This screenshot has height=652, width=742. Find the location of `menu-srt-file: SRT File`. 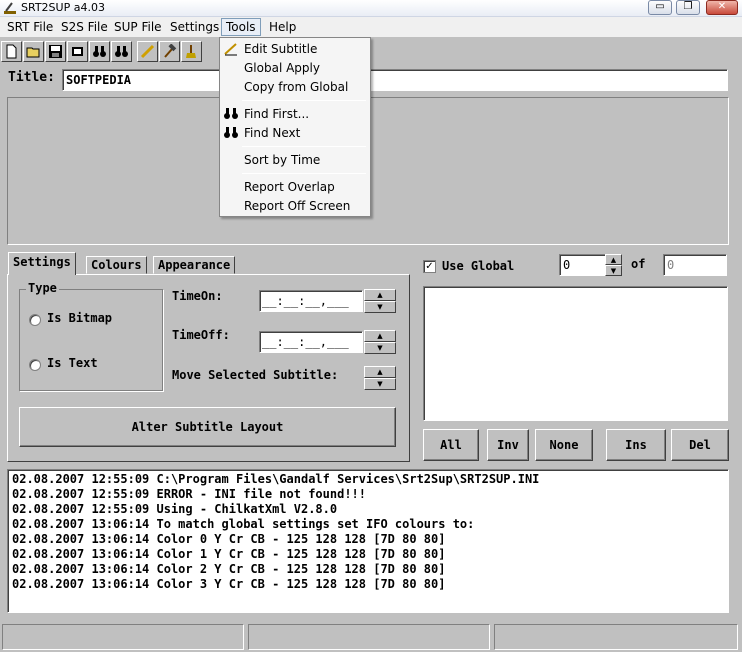

menu-srt-file: SRT File is located at coordinates (30, 27).